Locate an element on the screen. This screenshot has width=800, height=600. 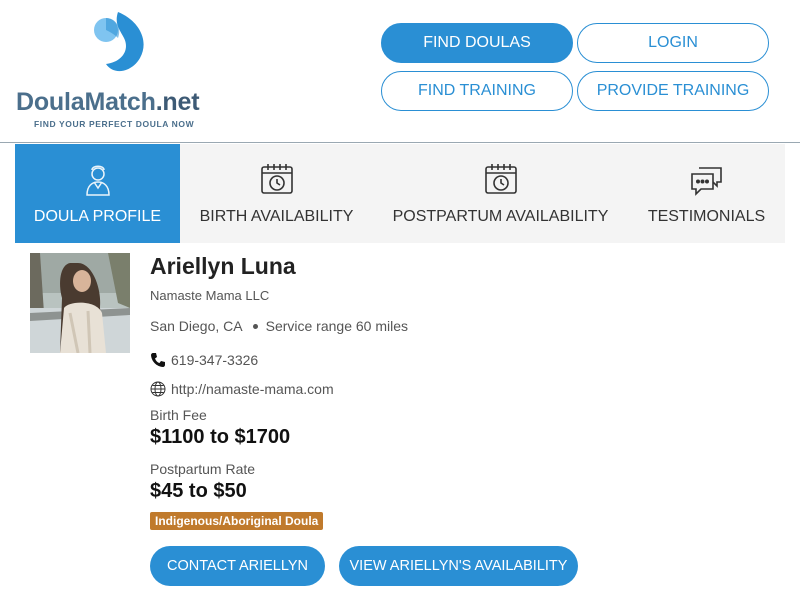
find-training-button: FIND TRAINING is located at coordinates (477, 91).